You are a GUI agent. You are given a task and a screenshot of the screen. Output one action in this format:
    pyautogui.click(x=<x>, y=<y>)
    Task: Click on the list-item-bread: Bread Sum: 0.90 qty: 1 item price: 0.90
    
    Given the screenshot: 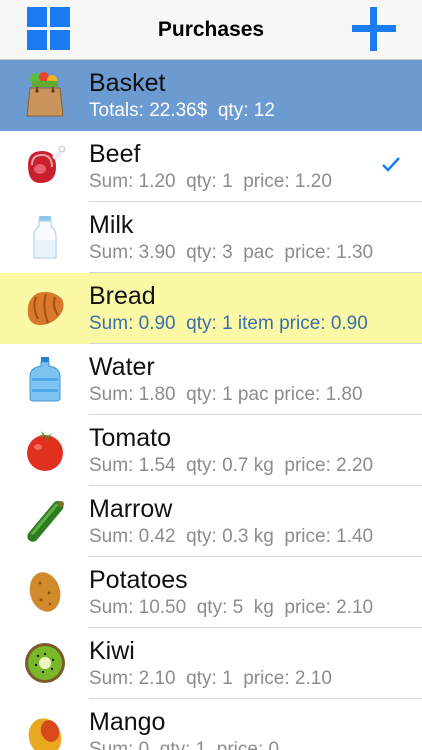 What is the action you would take?
    pyautogui.click(x=211, y=308)
    